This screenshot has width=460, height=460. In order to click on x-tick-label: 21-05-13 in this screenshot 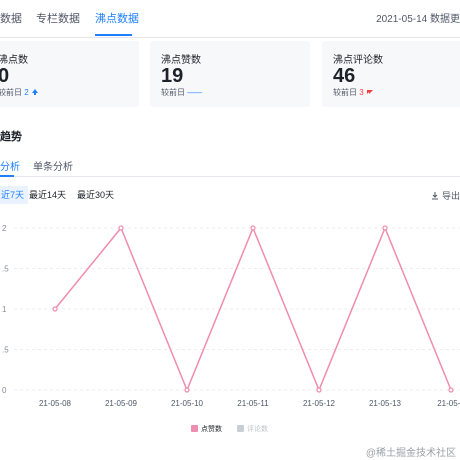, I will do `click(385, 403)`.